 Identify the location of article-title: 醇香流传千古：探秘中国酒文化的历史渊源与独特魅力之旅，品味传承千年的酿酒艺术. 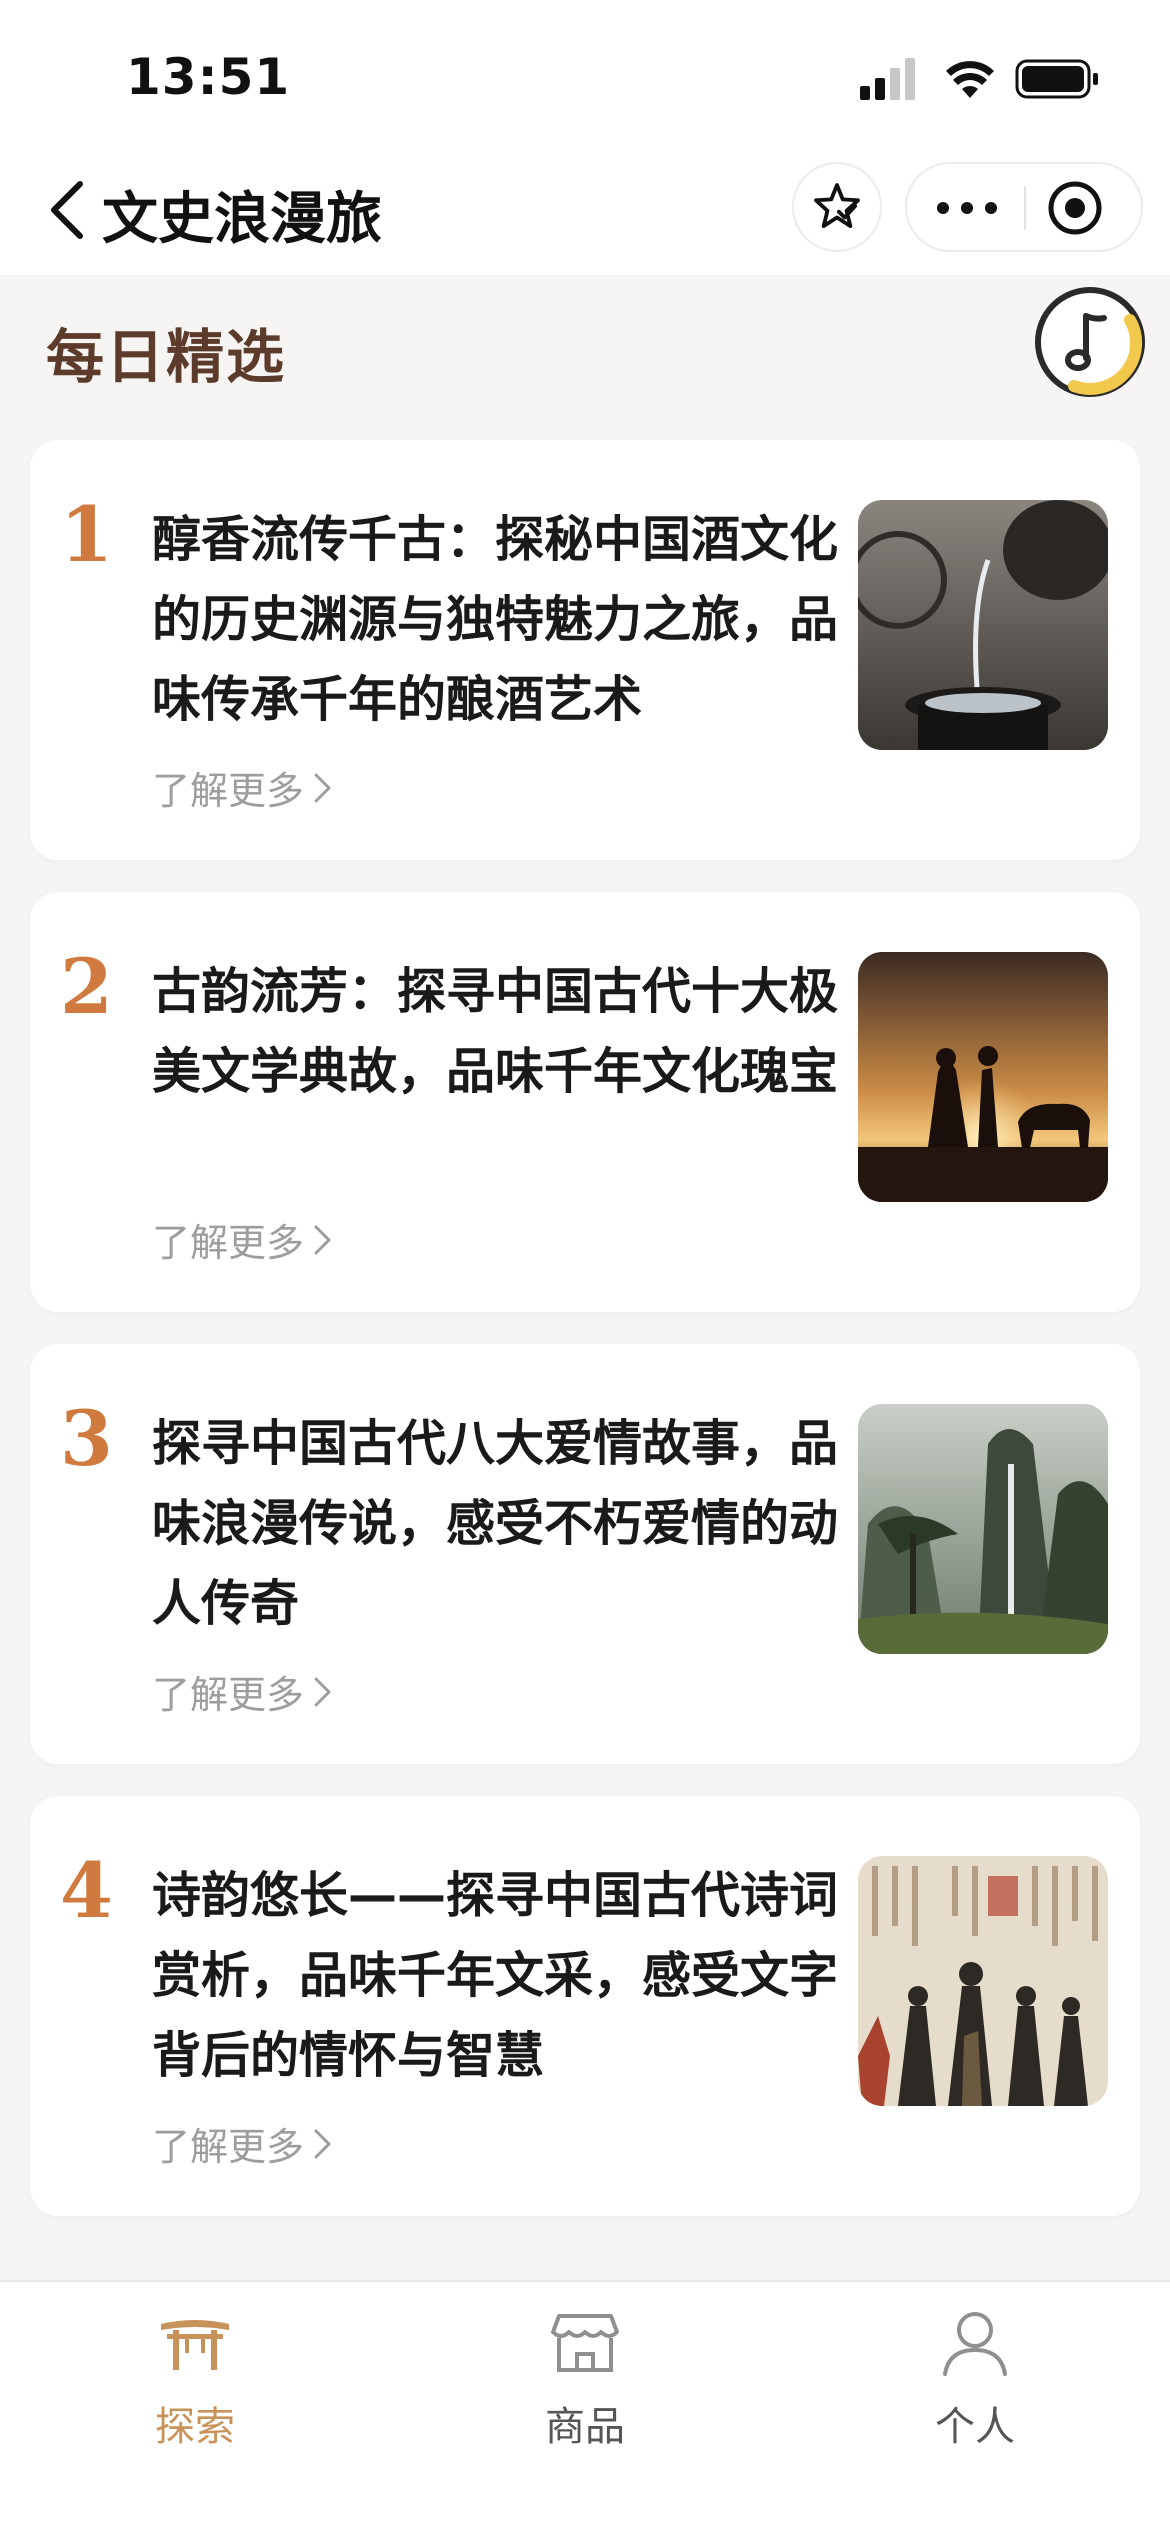
(502, 620).